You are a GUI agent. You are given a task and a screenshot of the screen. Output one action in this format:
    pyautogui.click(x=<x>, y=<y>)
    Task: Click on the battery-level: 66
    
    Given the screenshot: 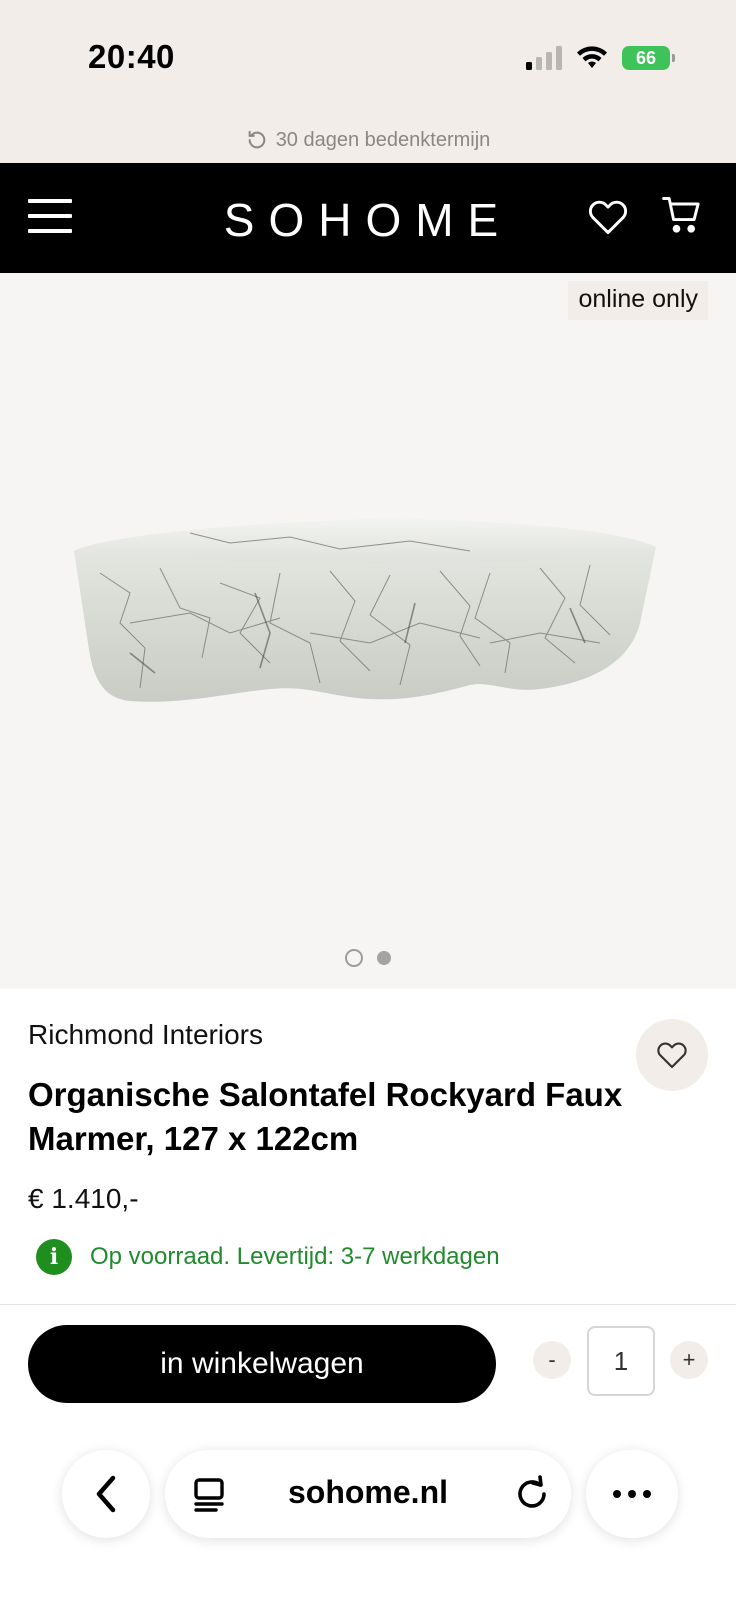 What is the action you would take?
    pyautogui.click(x=646, y=57)
    